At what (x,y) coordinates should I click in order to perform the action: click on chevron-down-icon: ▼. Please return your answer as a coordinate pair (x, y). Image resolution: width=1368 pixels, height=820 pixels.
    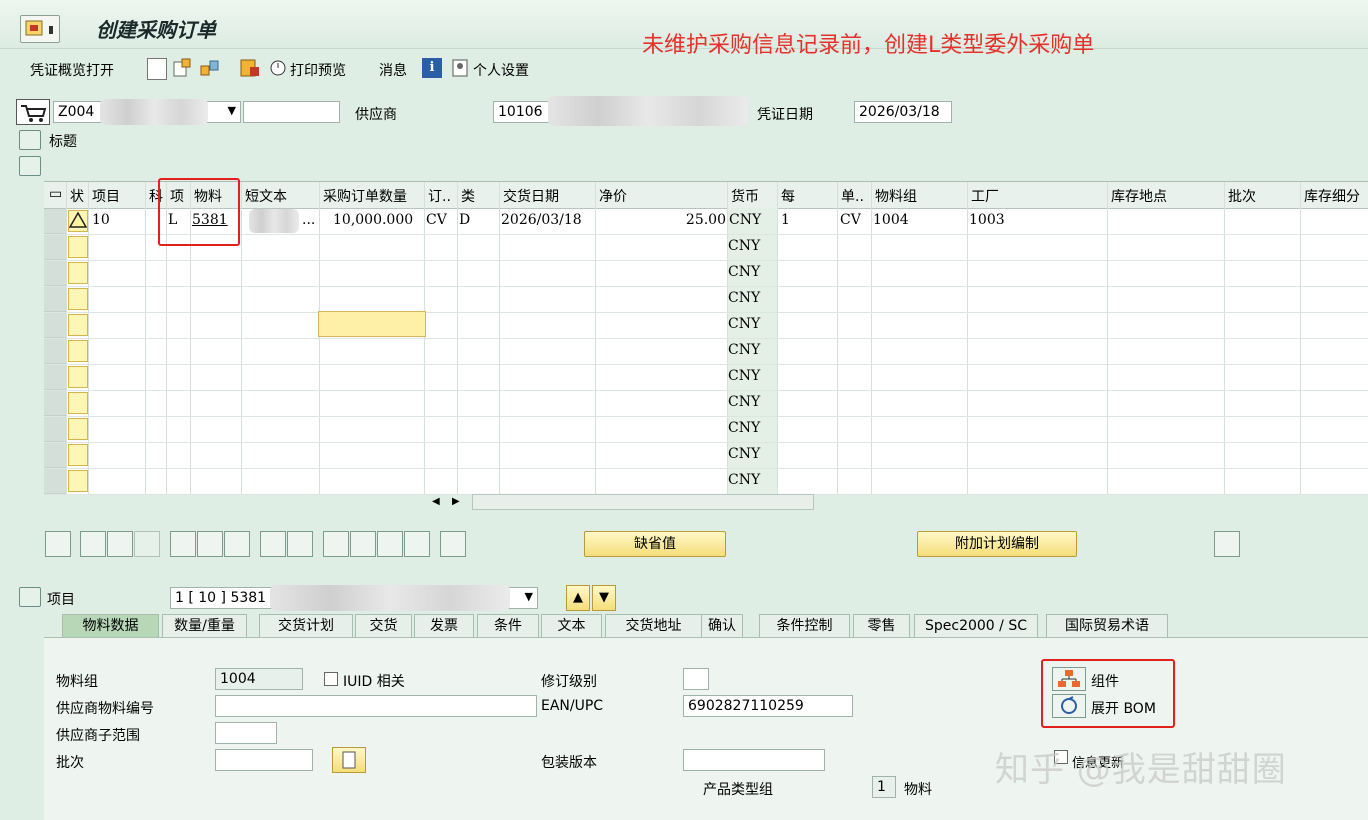
    Looking at the image, I should click on (529, 596).